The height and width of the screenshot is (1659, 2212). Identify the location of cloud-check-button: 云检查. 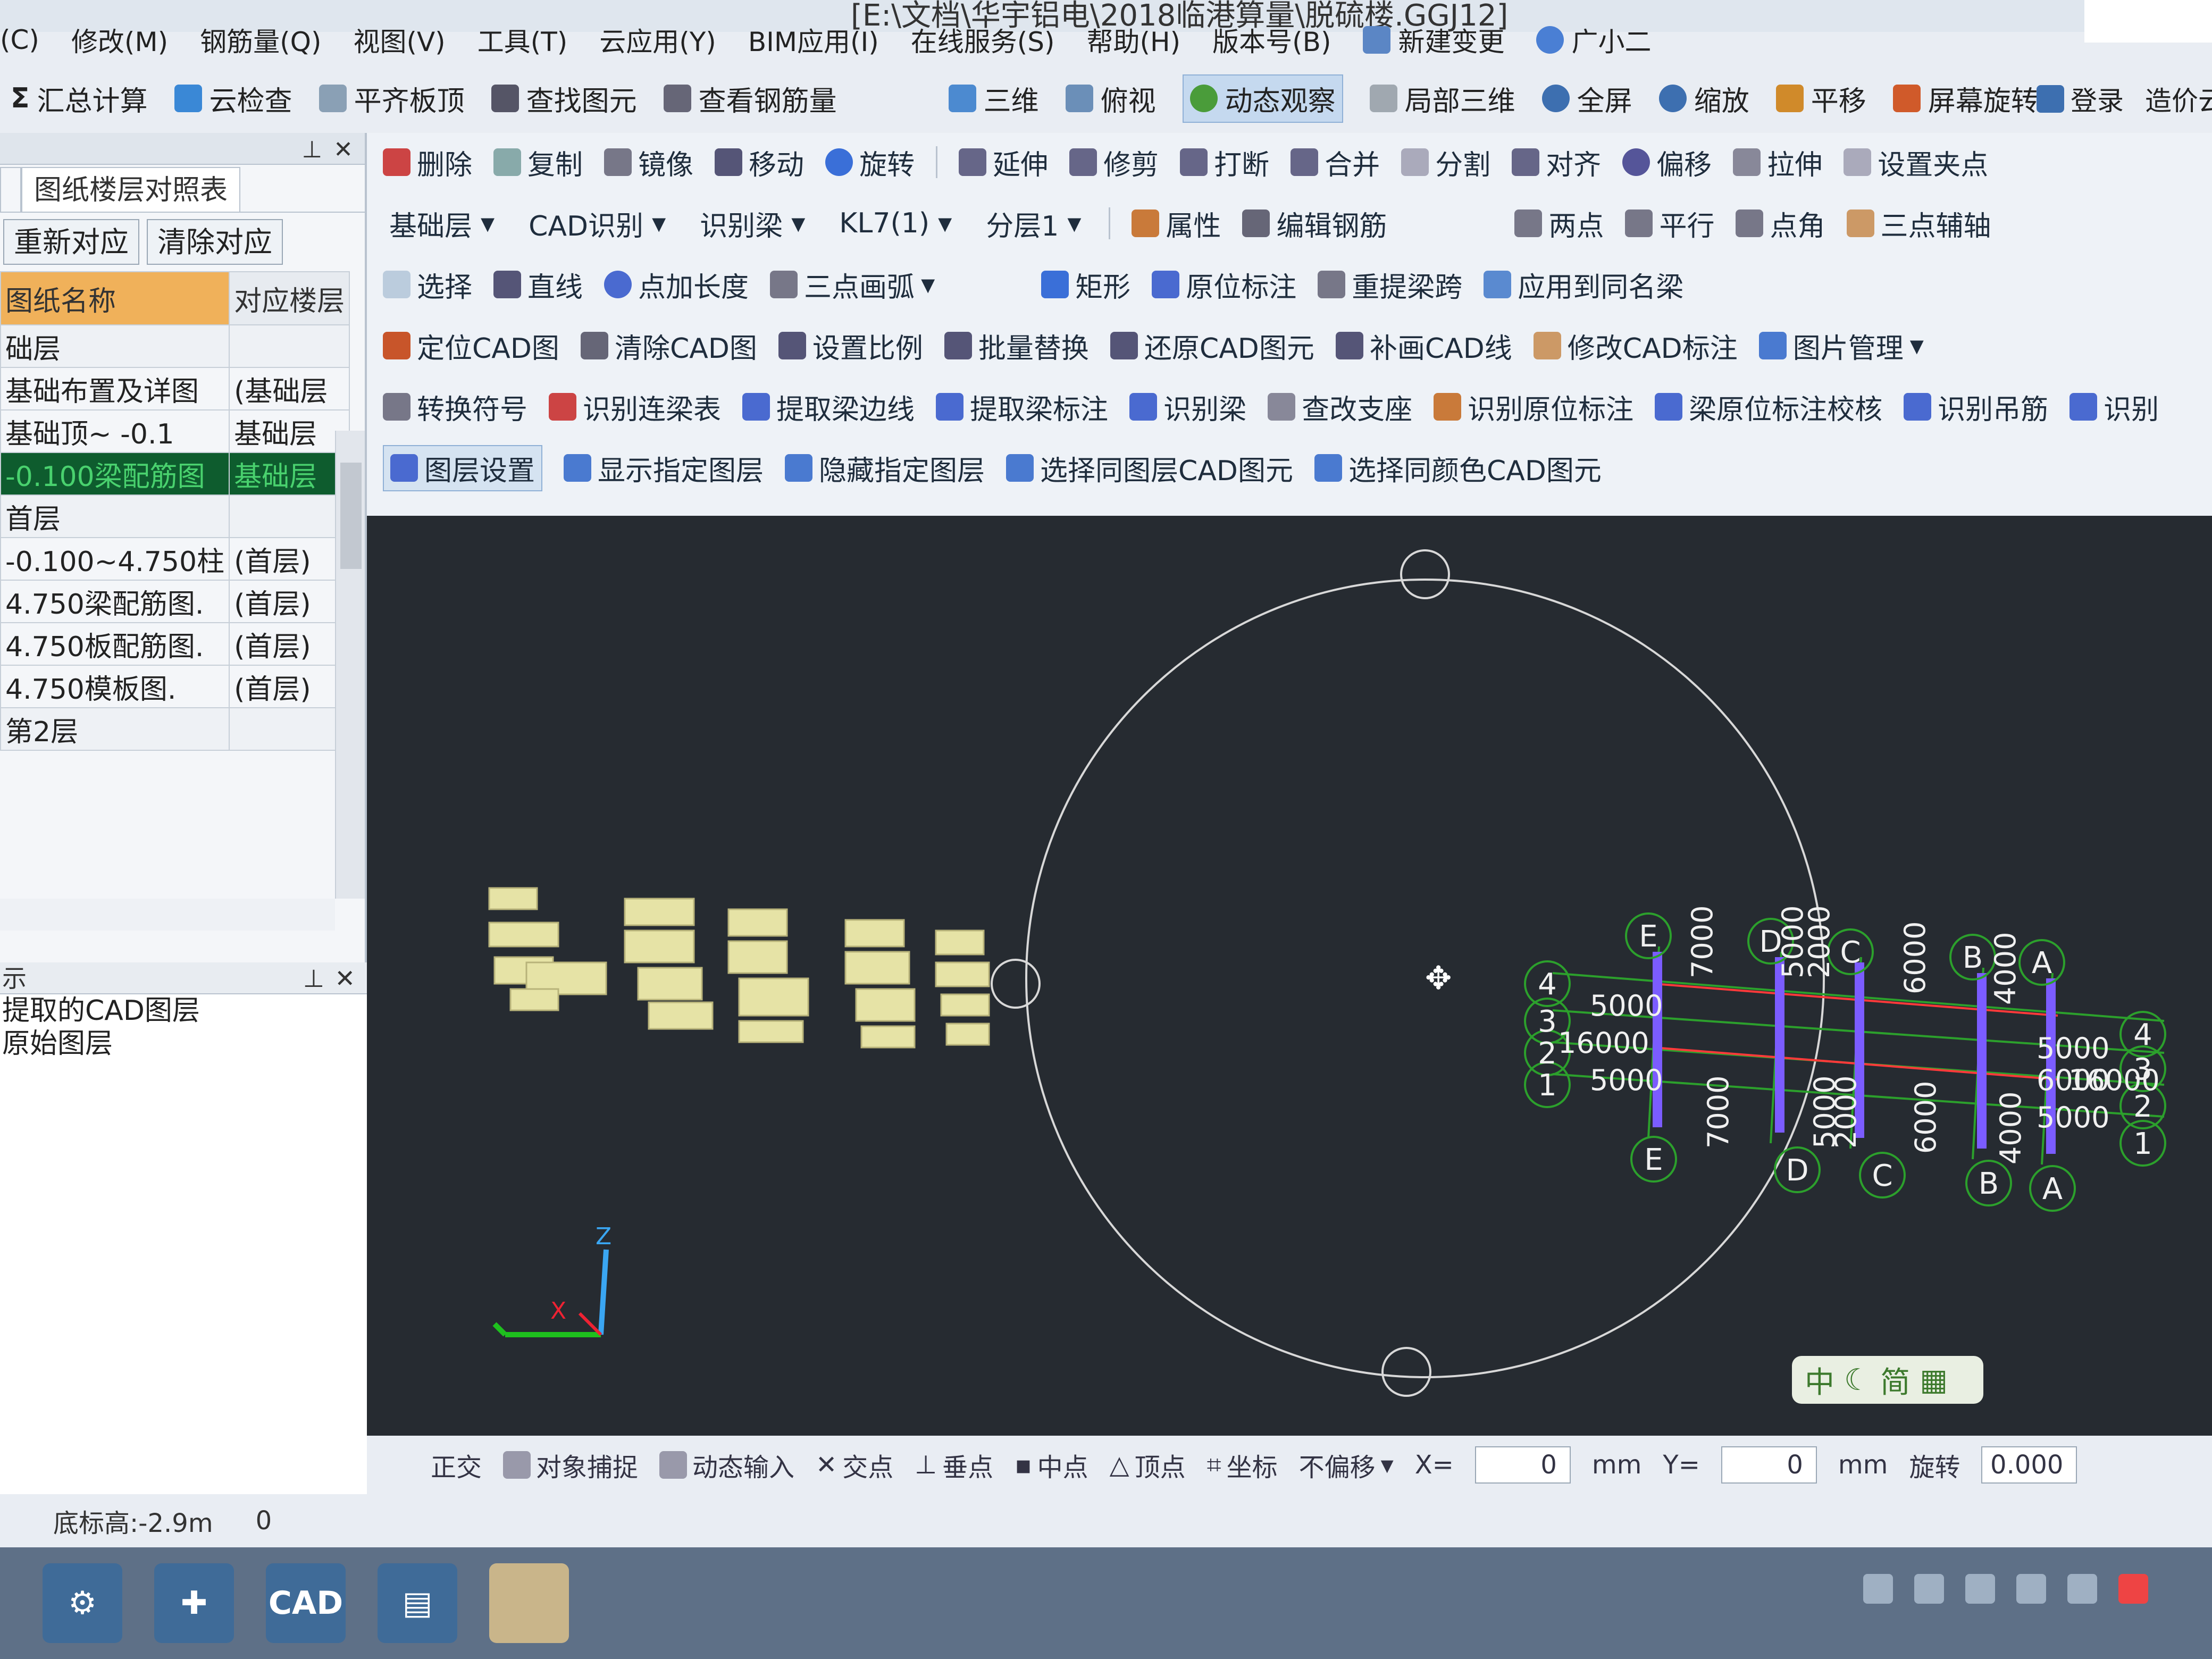
(233, 99).